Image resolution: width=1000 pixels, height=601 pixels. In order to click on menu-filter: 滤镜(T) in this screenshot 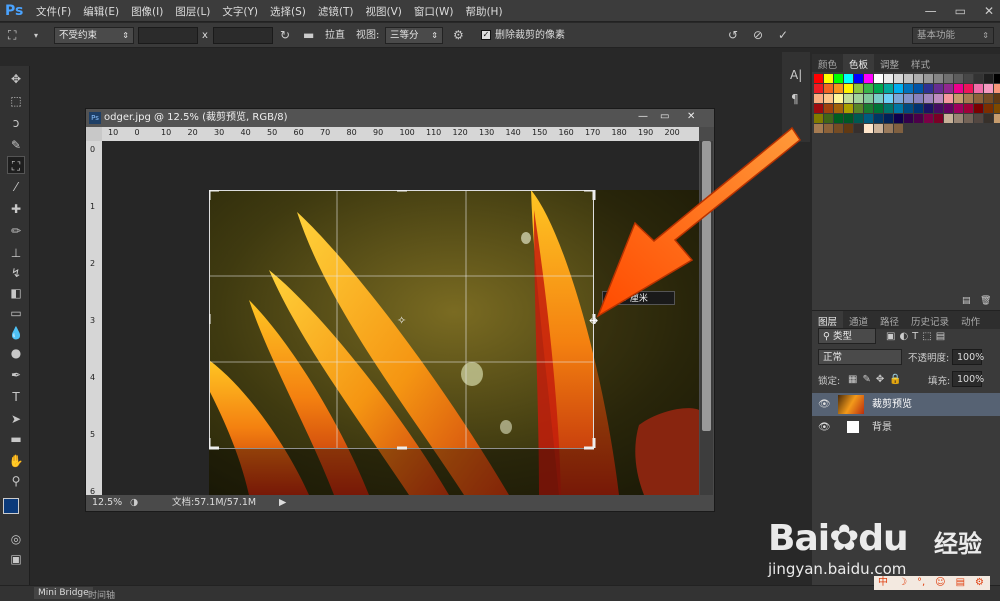, I will do `click(336, 11)`.